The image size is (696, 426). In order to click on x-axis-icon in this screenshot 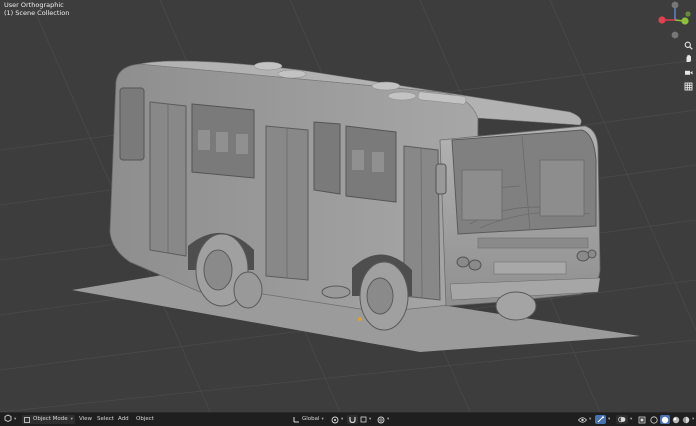, I will do `click(662, 20)`.